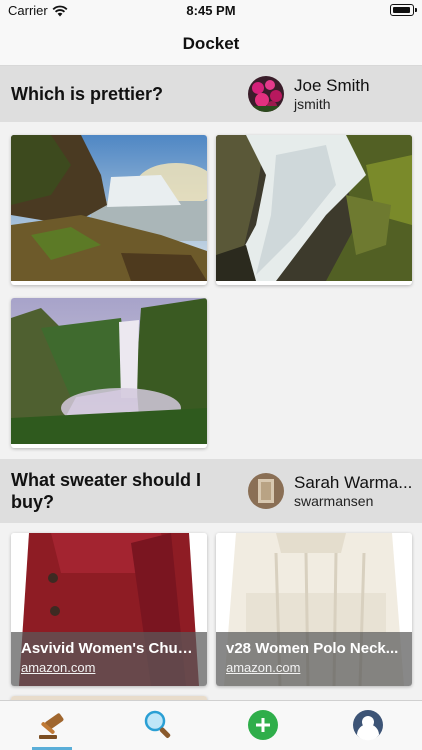 This screenshot has width=422, height=750. Describe the element at coordinates (314, 609) in the screenshot. I see `option-product-card: v28 Women Polo Neck... amazon.com` at that location.